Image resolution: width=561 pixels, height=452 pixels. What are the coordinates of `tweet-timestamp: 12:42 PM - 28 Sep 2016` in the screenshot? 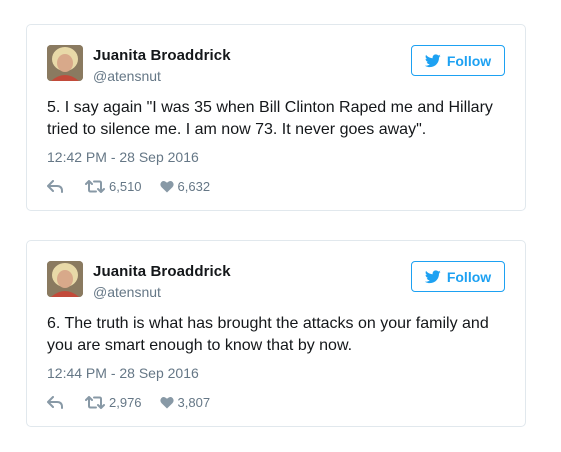 It's located at (123, 157).